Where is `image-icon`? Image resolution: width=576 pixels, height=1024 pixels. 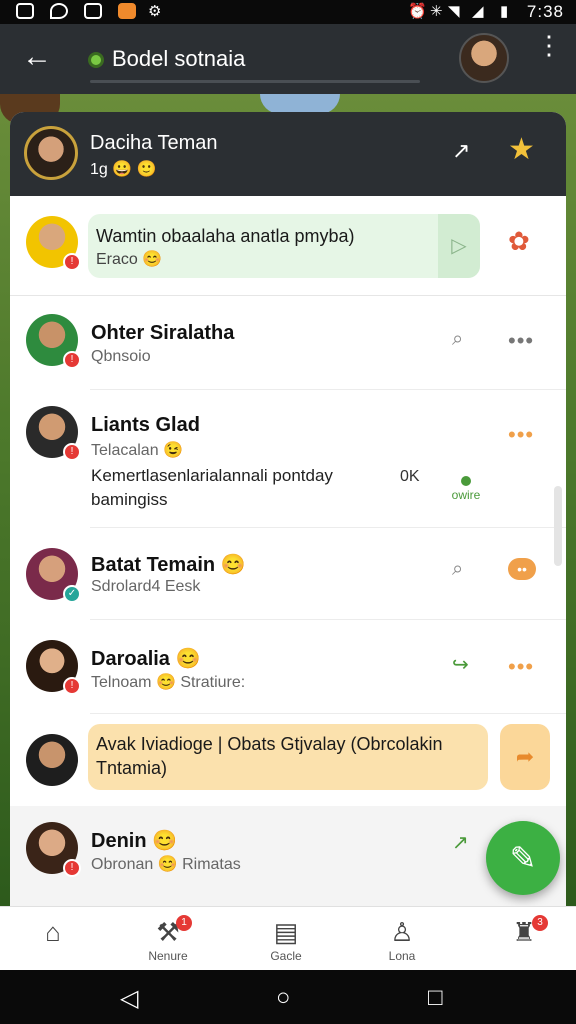 image-icon is located at coordinates (93, 11).